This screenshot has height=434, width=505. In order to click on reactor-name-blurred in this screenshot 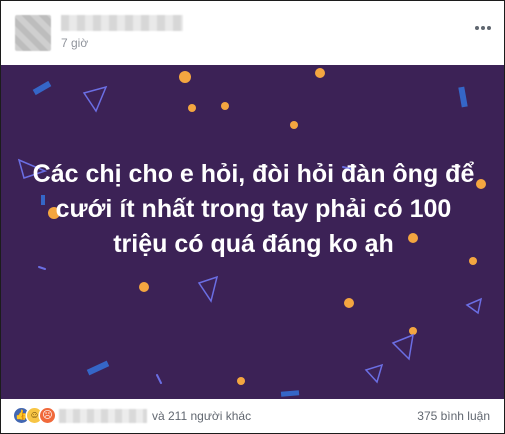, I will do `click(103, 416)`.